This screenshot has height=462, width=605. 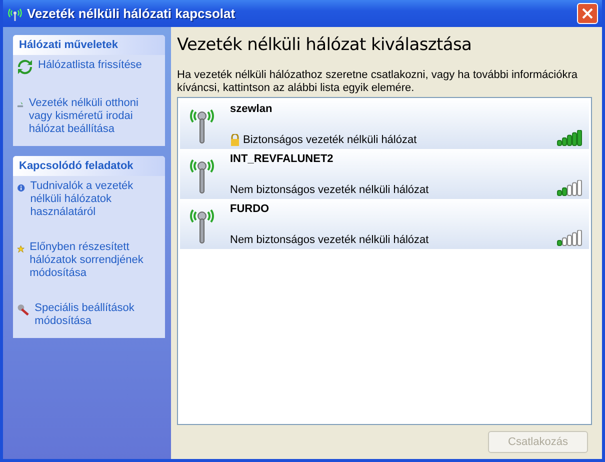 I want to click on task-link: Vezeték nélküli otthoni vagy kisméretű irodai hálózat beállítása, so click(x=94, y=116).